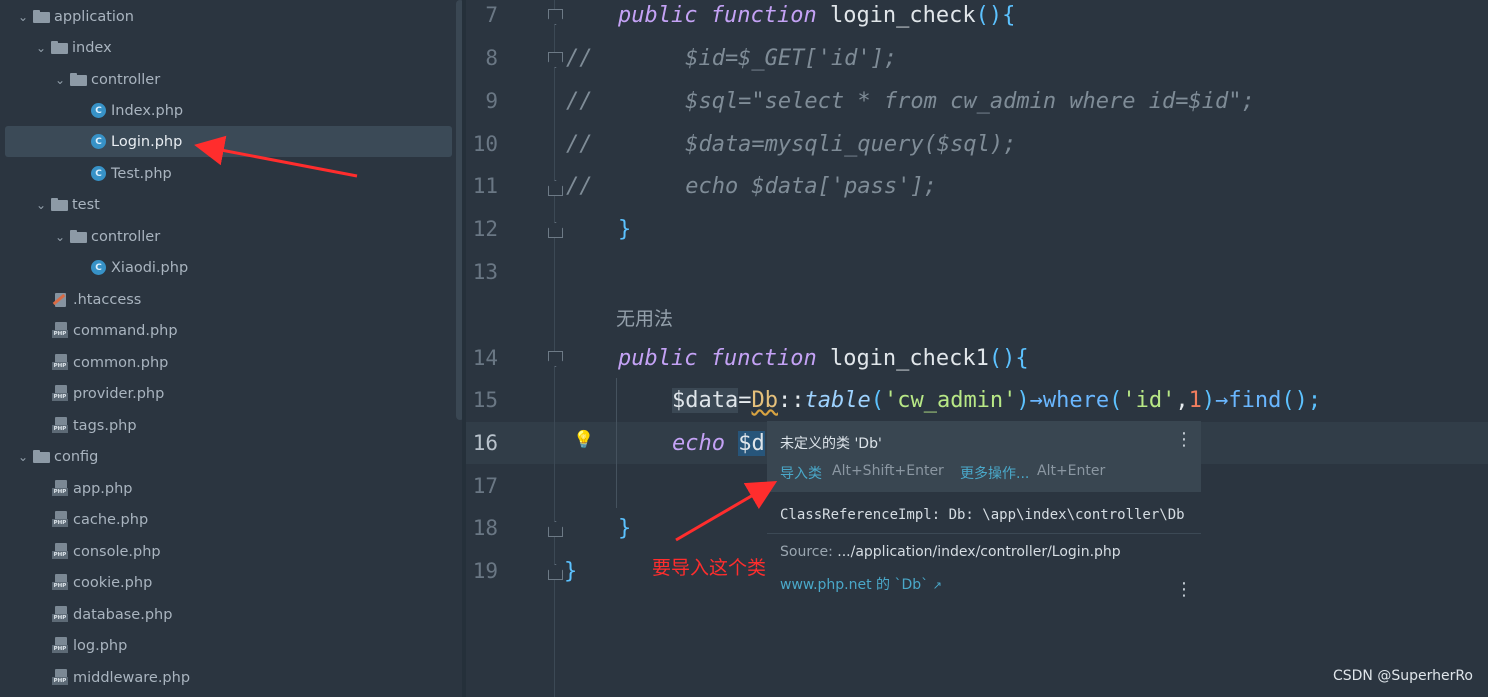 The image size is (1488, 697). Describe the element at coordinates (1071, 471) in the screenshot. I see `more-actions-shortcut: Alt+Enter` at that location.